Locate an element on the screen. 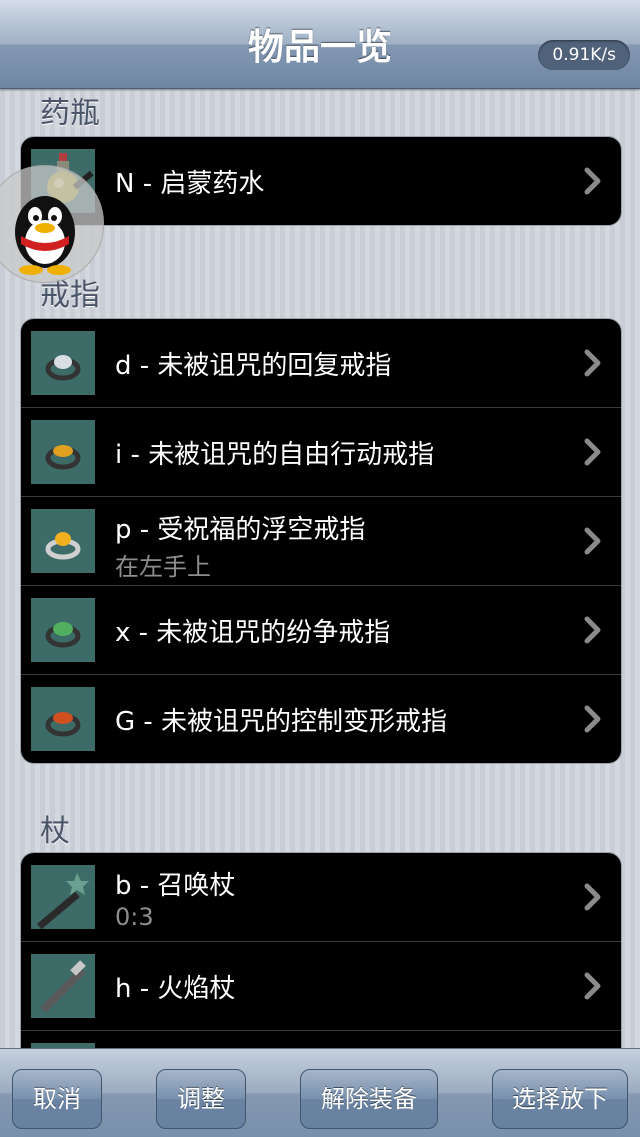 The width and height of the screenshot is (640, 1137). item-label: b - 召唤杖 is located at coordinates (175, 886).